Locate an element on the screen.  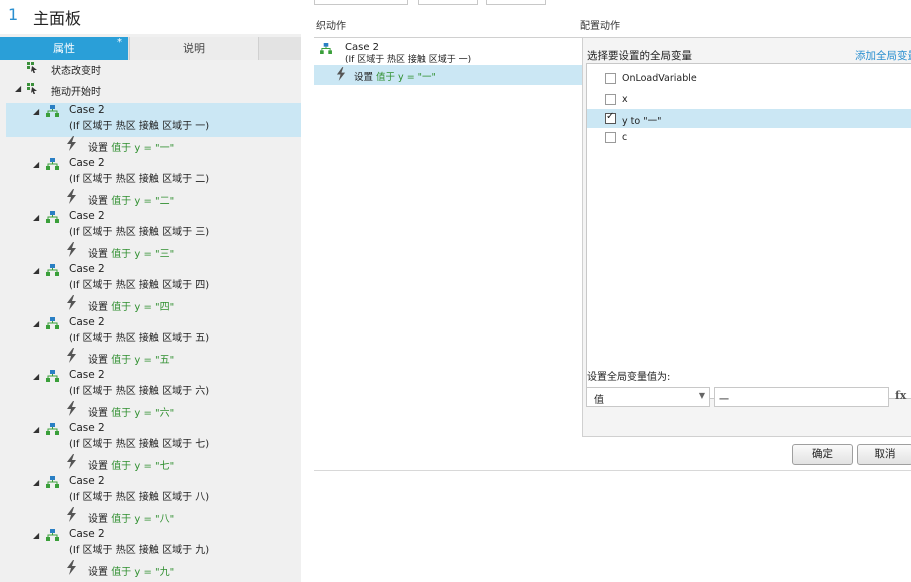
event-label: 状态改变时 is located at coordinates (76, 71).